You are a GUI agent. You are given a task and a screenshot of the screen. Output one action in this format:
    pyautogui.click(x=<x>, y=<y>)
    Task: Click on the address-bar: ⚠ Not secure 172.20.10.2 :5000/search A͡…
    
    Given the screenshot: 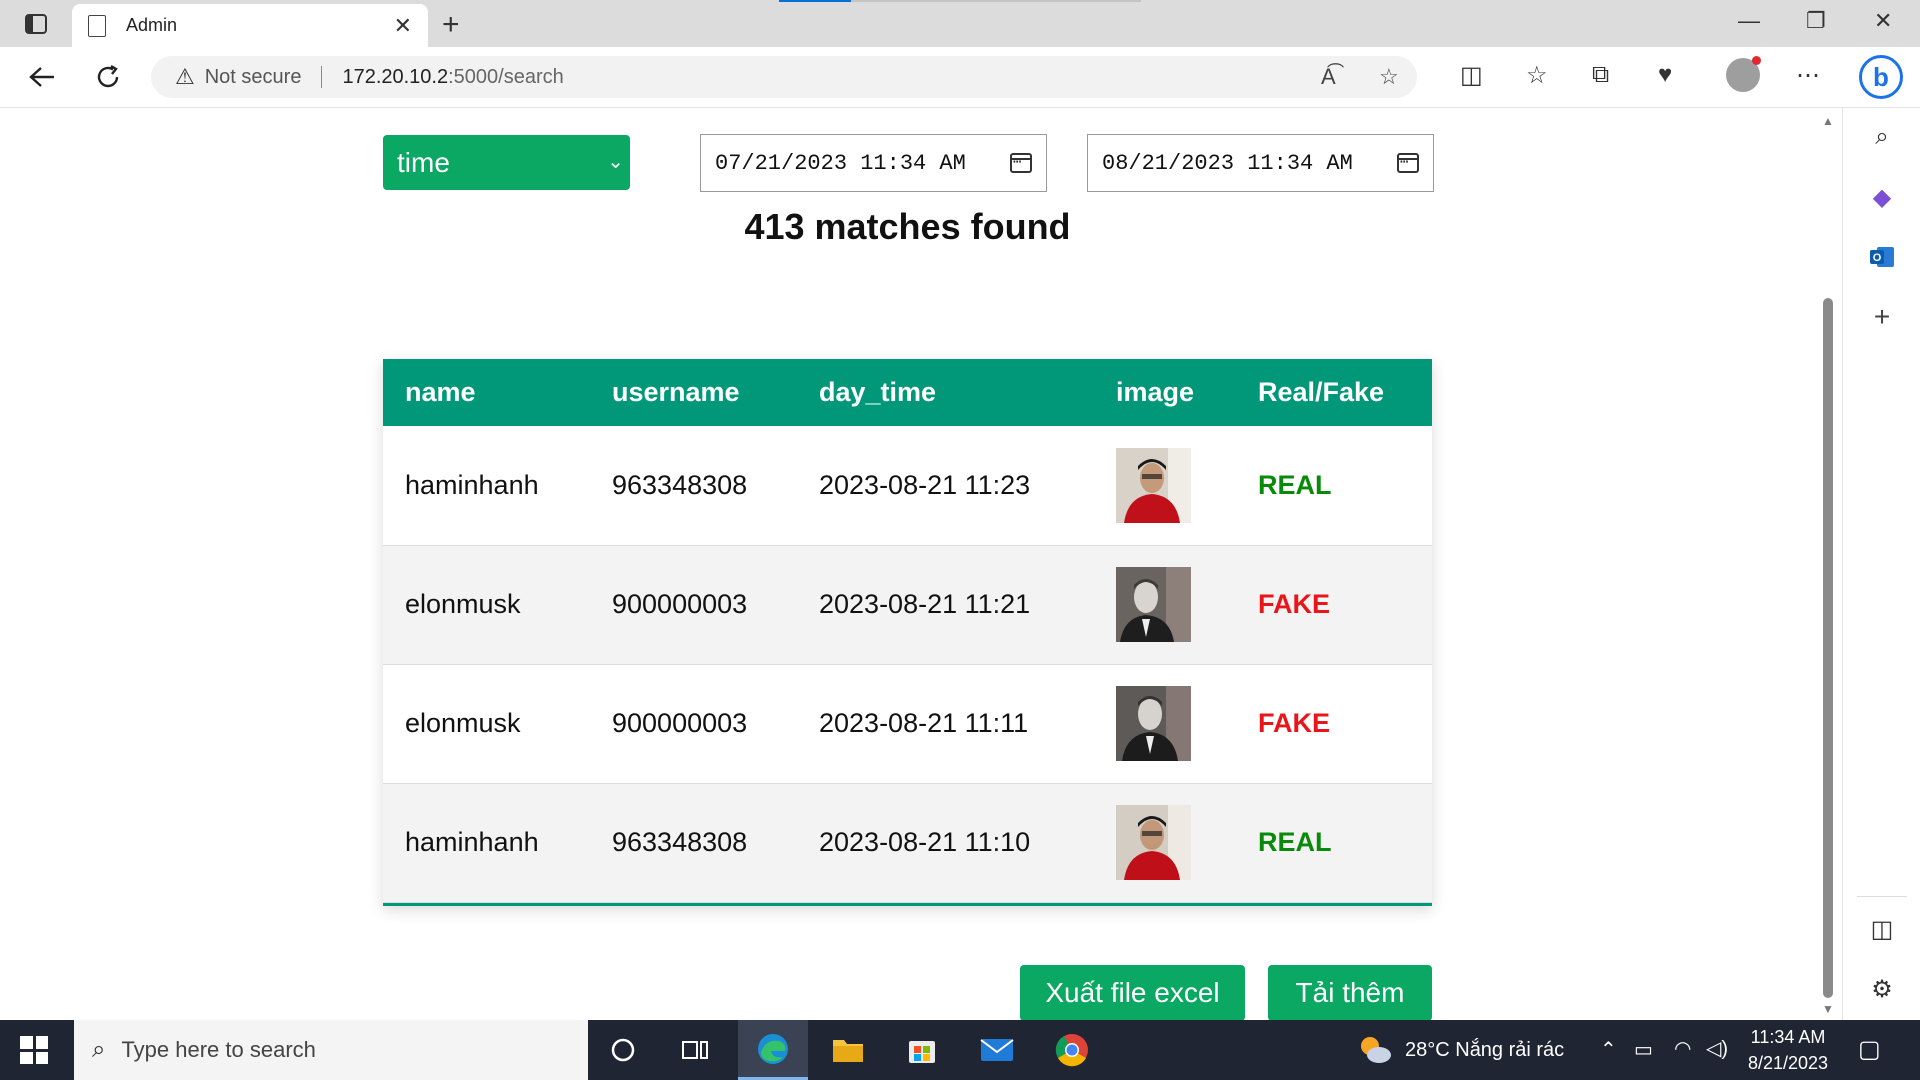 What is the action you would take?
    pyautogui.click(x=784, y=77)
    